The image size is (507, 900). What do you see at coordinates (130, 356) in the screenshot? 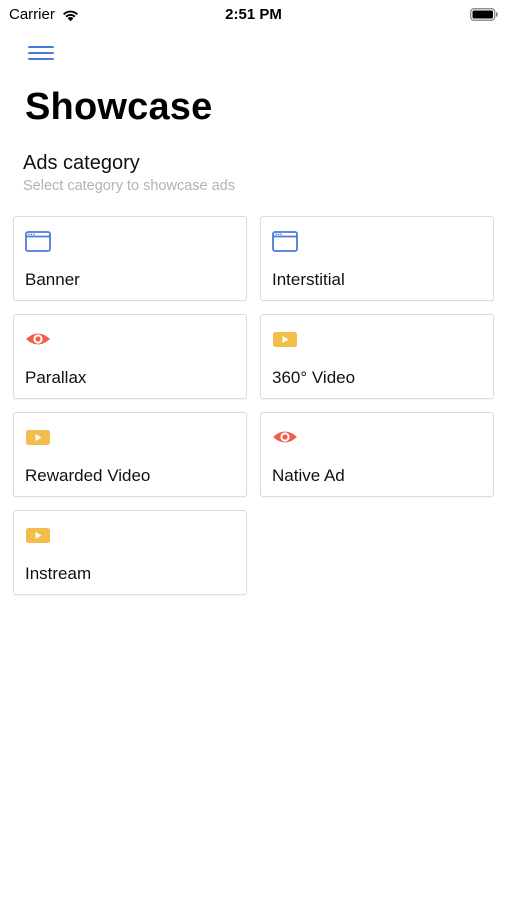
I see `category-card-parallax: Parallax` at bounding box center [130, 356].